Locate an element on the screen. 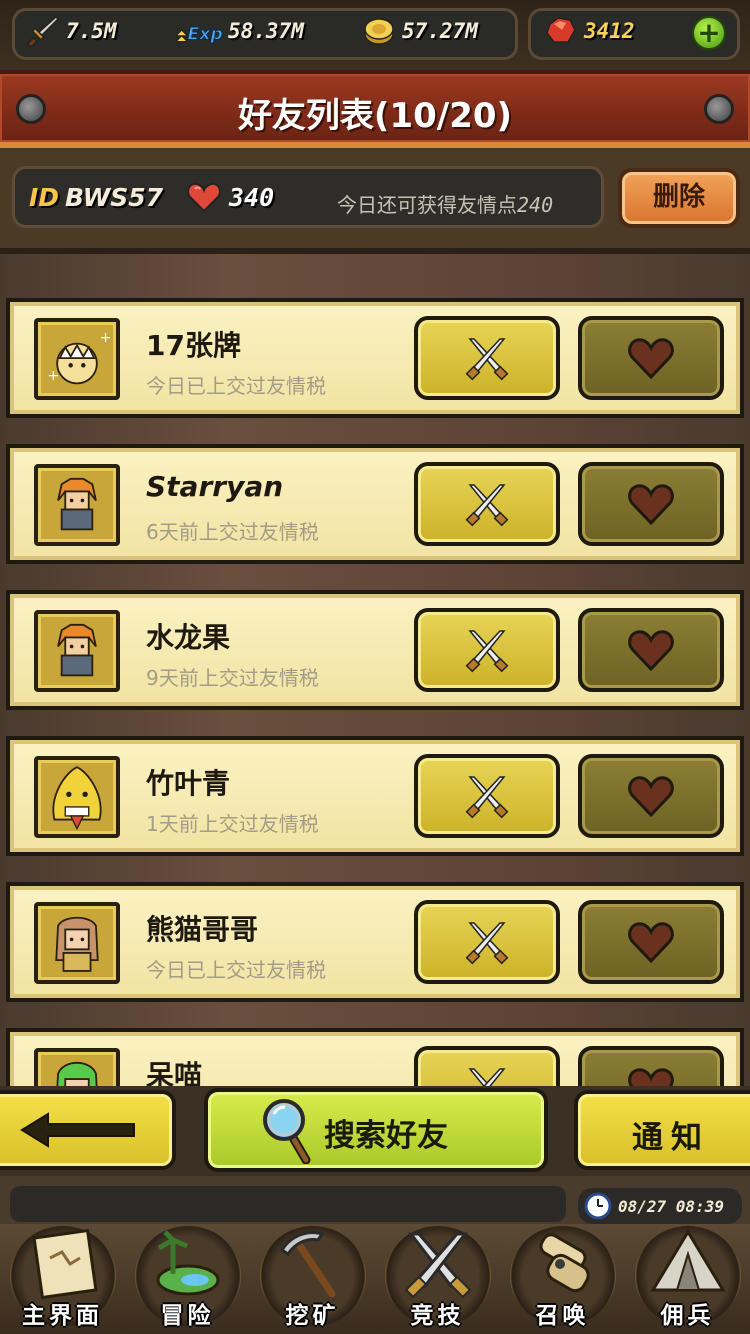 This screenshot has height=1334, width=750. plus-icon: + is located at coordinates (709, 32).